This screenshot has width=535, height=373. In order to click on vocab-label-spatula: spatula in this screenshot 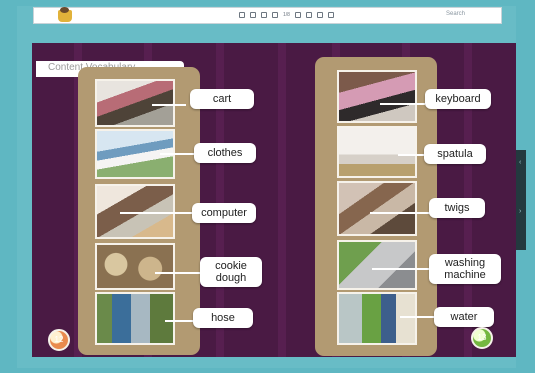, I will do `click(455, 154)`.